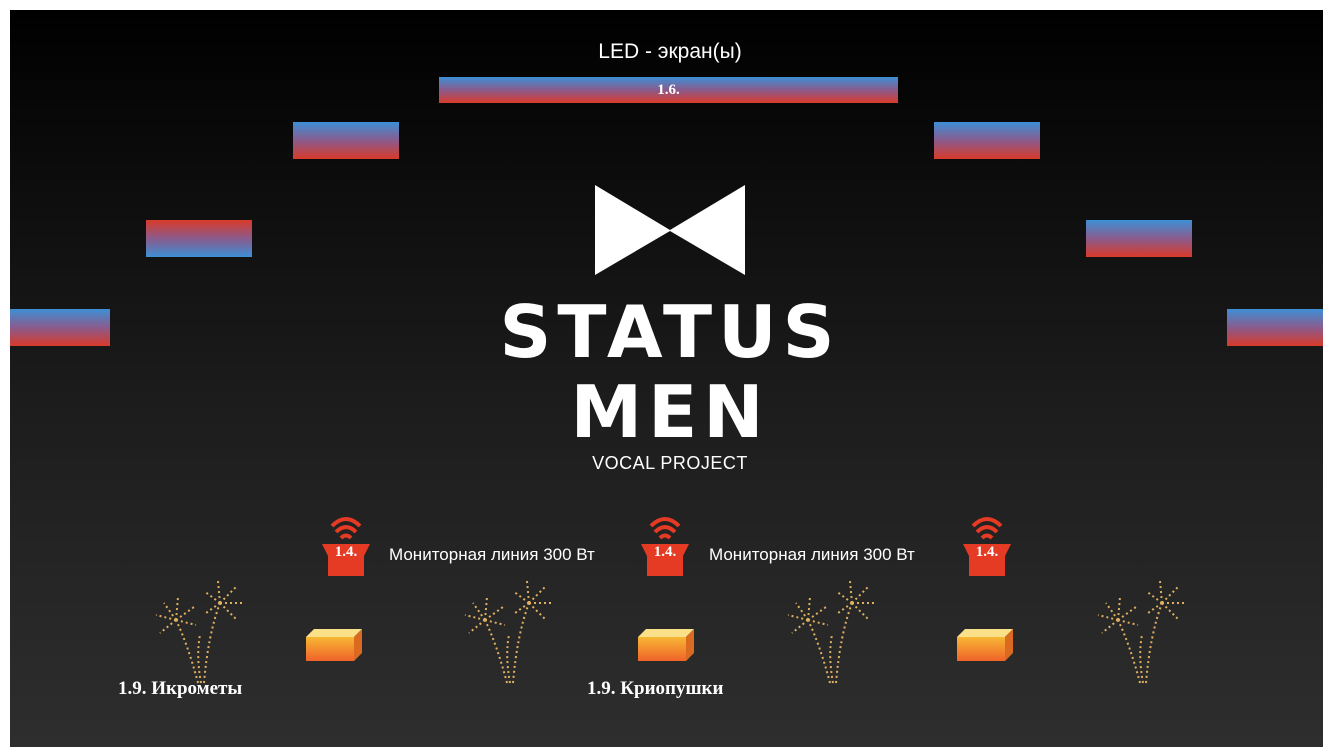 The image size is (1323, 747). What do you see at coordinates (670, 51) in the screenshot?
I see `led-screens-title: LED - экран(ы)` at bounding box center [670, 51].